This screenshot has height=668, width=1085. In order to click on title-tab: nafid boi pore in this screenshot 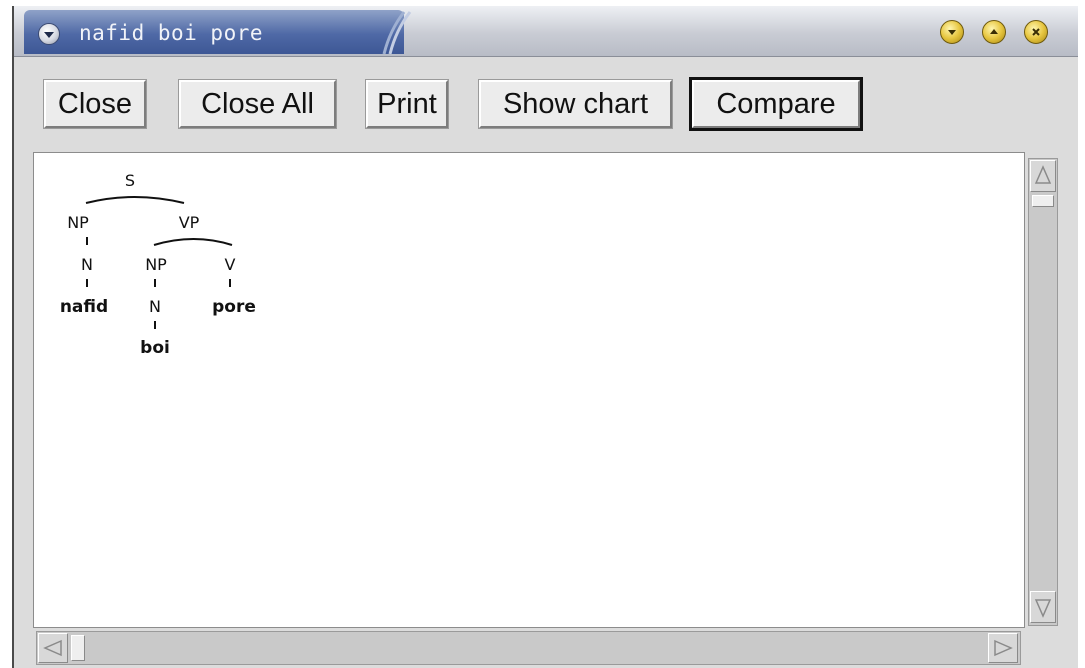, I will do `click(214, 32)`.